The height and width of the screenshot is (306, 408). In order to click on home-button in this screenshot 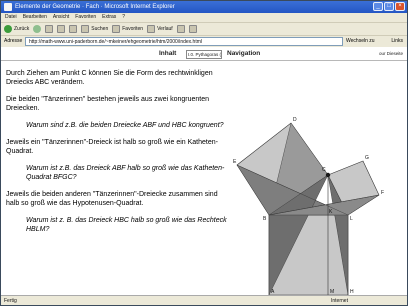, I will do `click(73, 29)`.